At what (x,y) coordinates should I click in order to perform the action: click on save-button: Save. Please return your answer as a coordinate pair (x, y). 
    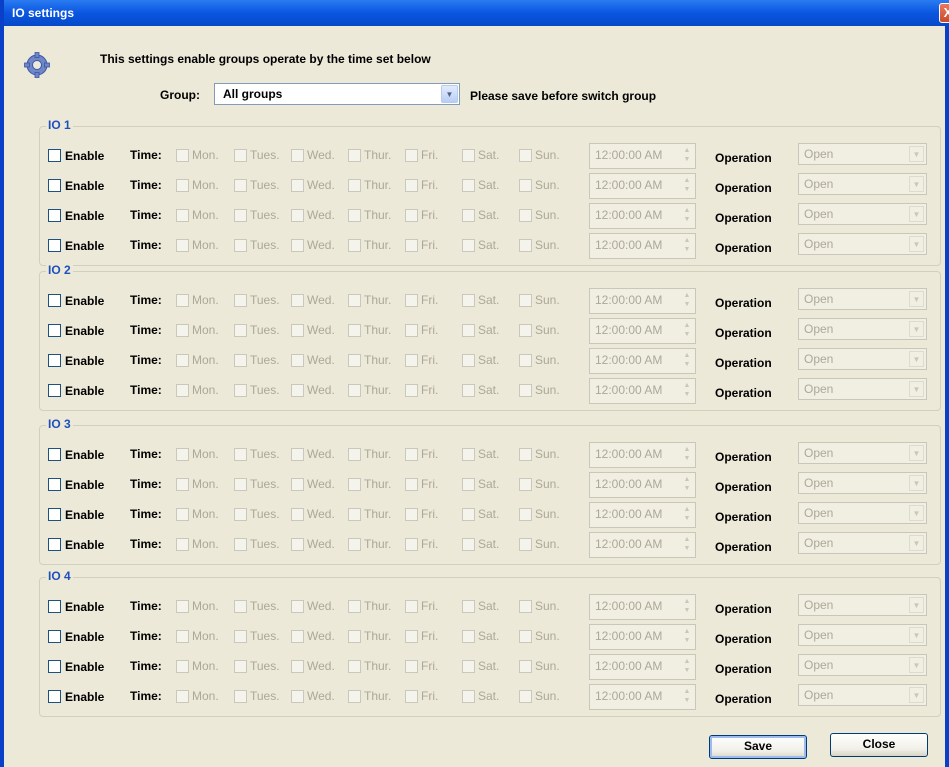
    Looking at the image, I should click on (758, 747).